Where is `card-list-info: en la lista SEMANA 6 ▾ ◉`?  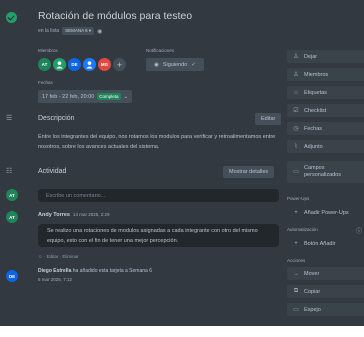 card-list-info: en la lista SEMANA 6 ▾ ◉ is located at coordinates (70, 31).